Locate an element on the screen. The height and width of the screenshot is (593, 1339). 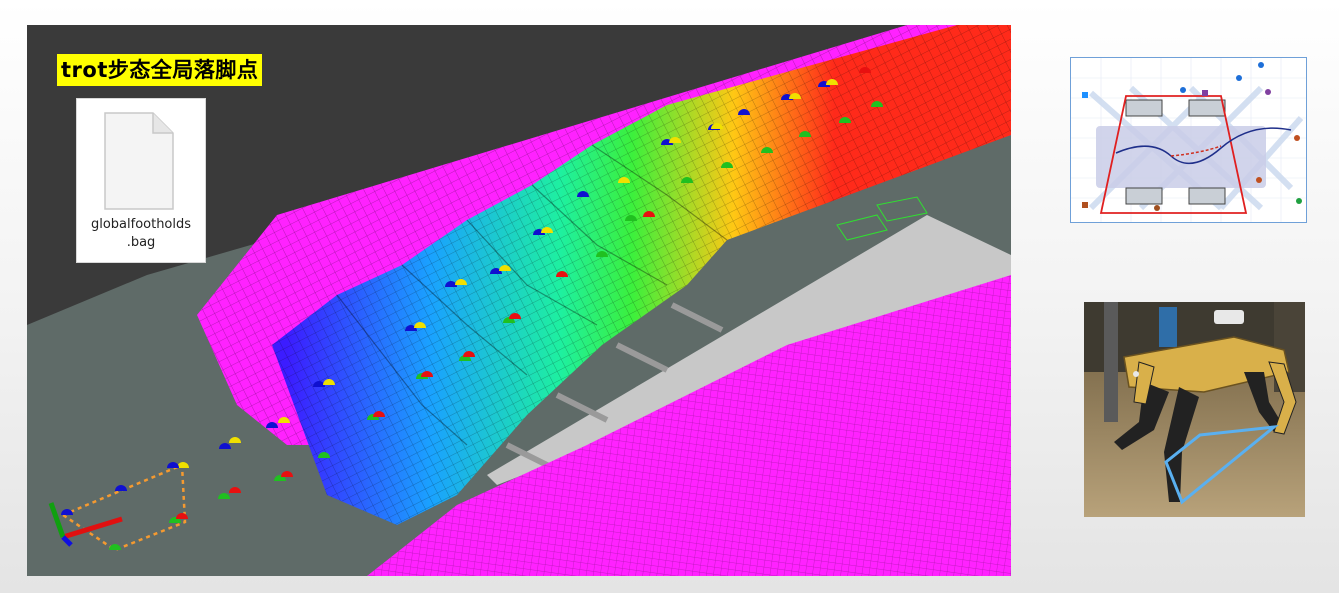
file-name: globalfootholds is located at coordinates (141, 224).